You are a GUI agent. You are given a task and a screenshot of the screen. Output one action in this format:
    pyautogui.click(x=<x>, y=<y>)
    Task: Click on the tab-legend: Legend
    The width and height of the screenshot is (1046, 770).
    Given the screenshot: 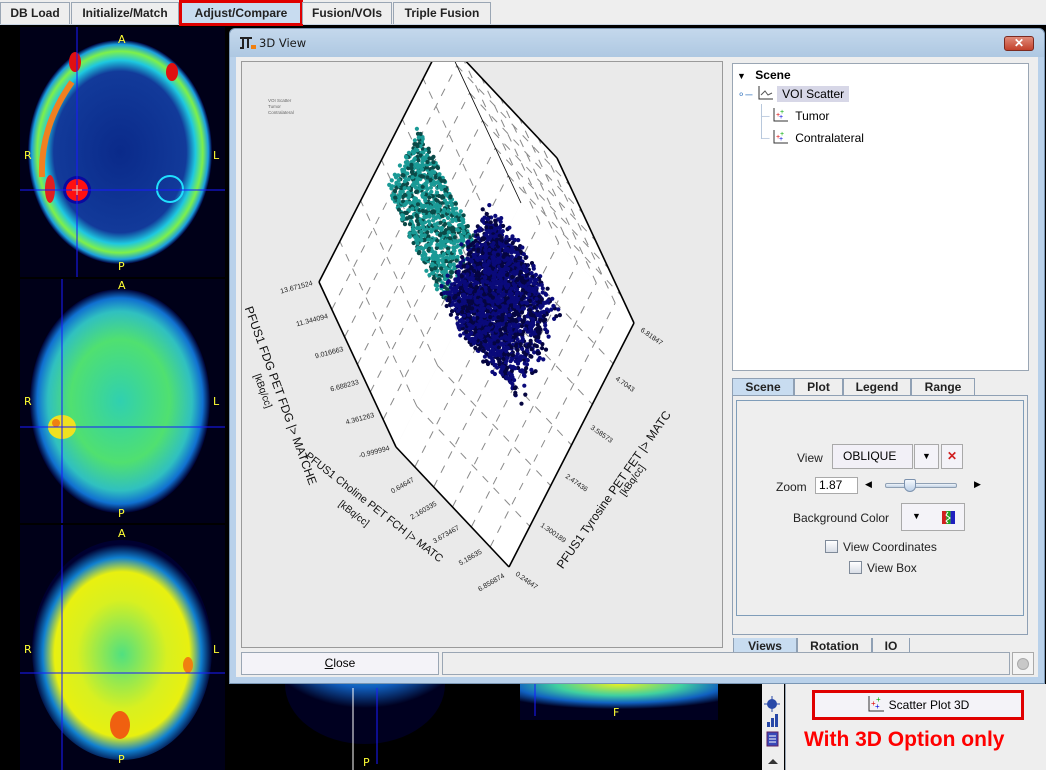 What is the action you would take?
    pyautogui.click(x=877, y=387)
    